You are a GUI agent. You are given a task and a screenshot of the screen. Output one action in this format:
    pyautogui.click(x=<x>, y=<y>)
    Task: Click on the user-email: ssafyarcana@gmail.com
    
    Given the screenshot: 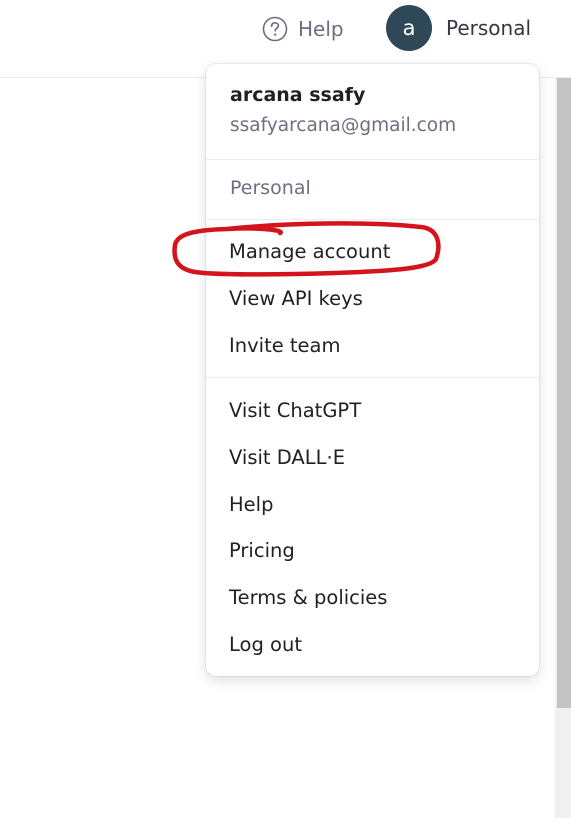 What is the action you would take?
    pyautogui.click(x=343, y=125)
    